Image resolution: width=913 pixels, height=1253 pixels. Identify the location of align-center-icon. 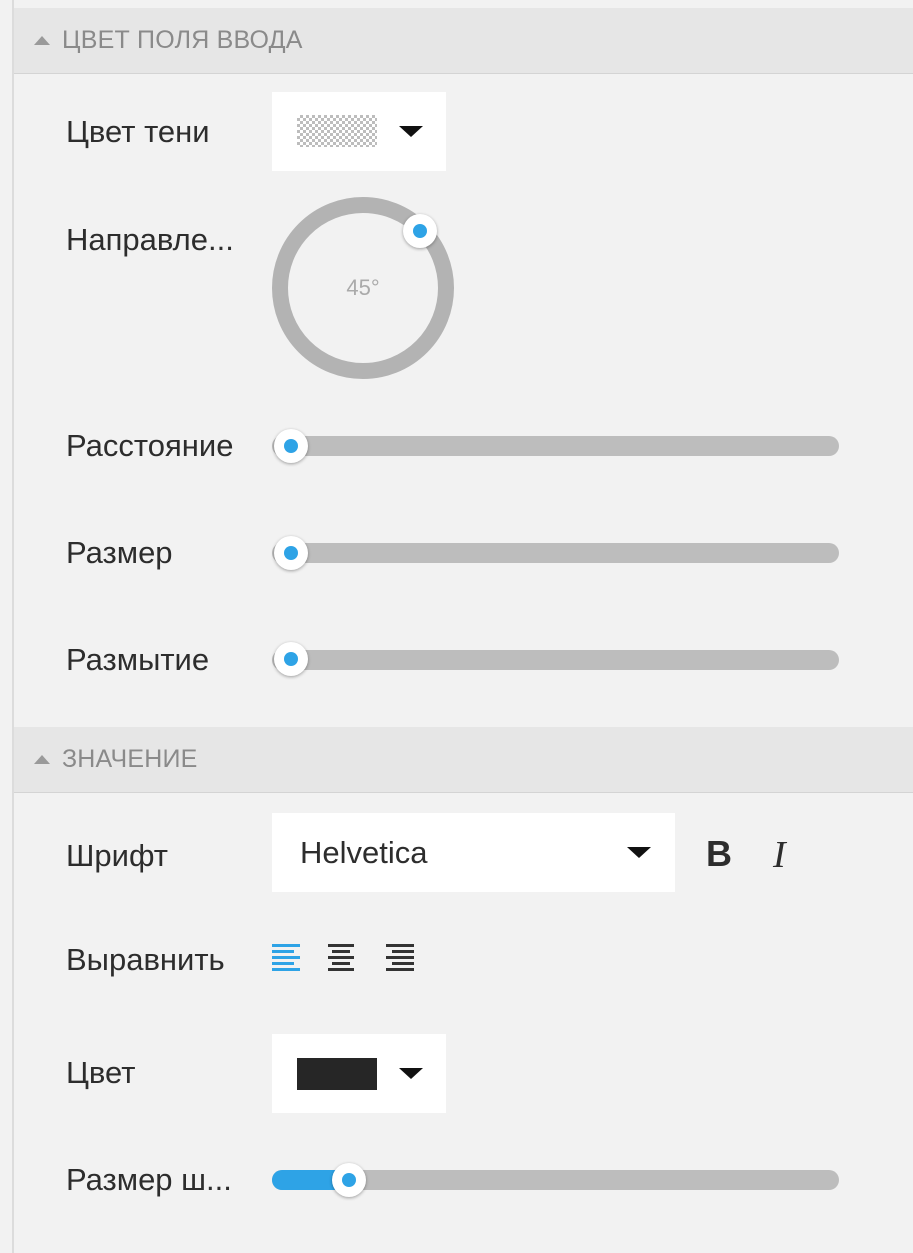
(342, 959).